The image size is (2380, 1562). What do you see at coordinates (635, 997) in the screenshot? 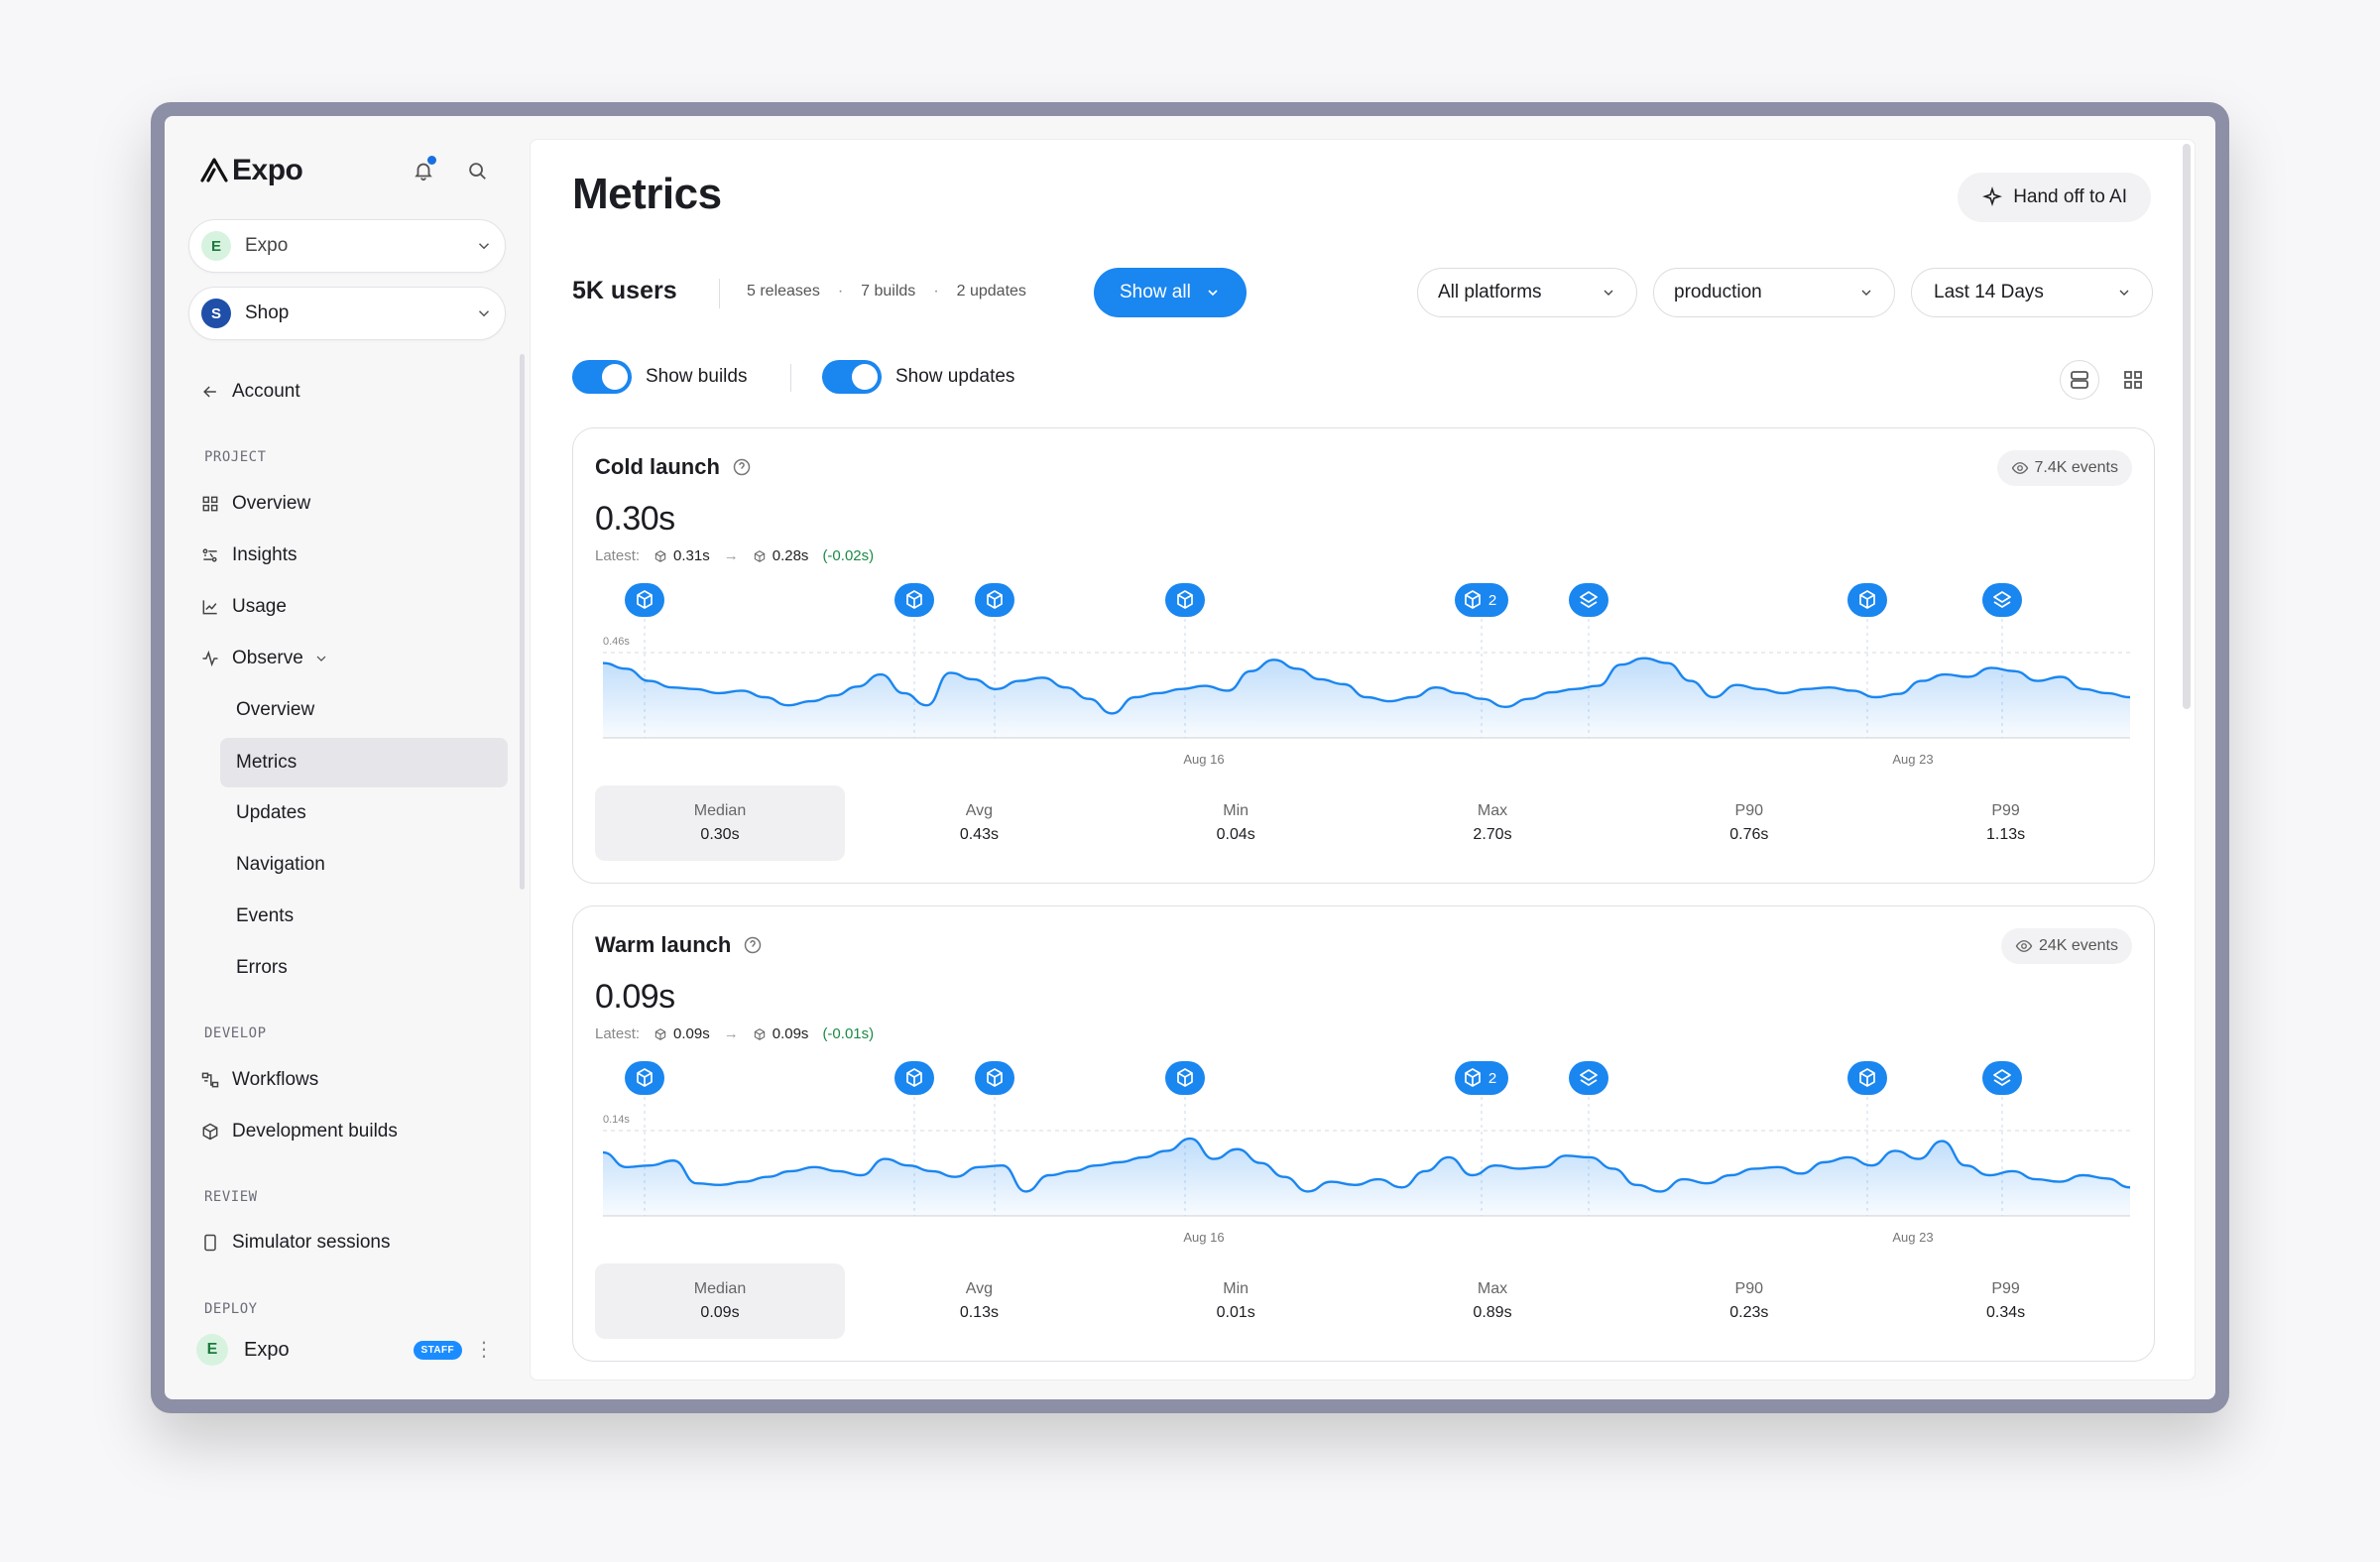
I see `metric-value: 0.09s` at bounding box center [635, 997].